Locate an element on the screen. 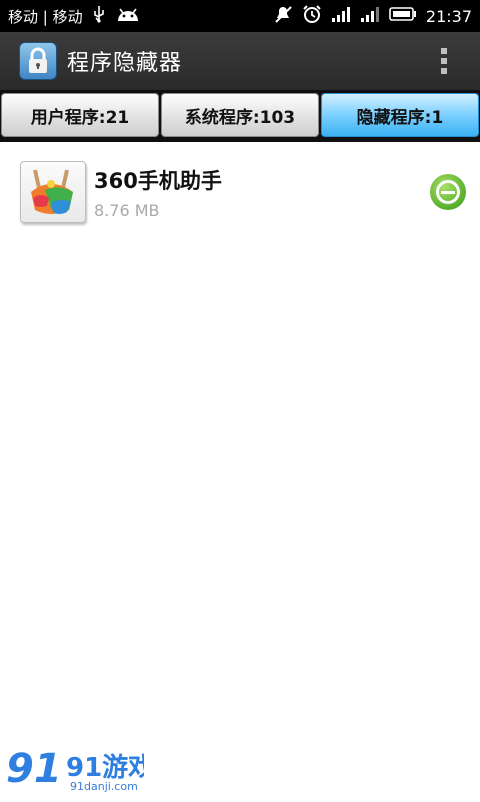 The height and width of the screenshot is (802, 480). alarm-icon is located at coordinates (312, 16).